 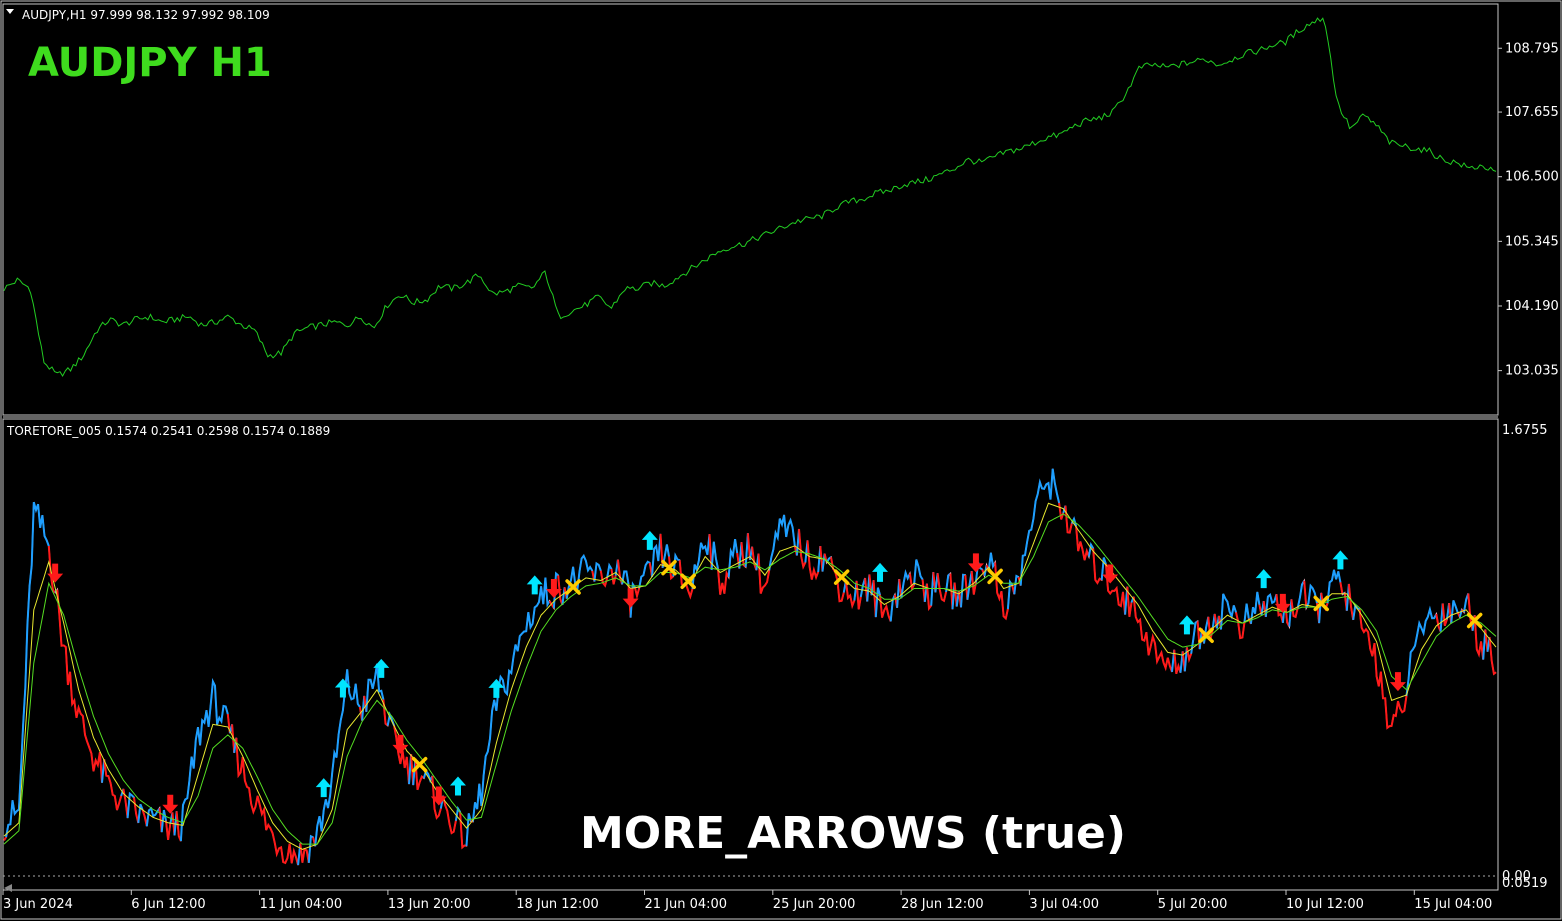 What do you see at coordinates (1525, 430) in the screenshot?
I see `indicator-axis-max-label: 1.6755` at bounding box center [1525, 430].